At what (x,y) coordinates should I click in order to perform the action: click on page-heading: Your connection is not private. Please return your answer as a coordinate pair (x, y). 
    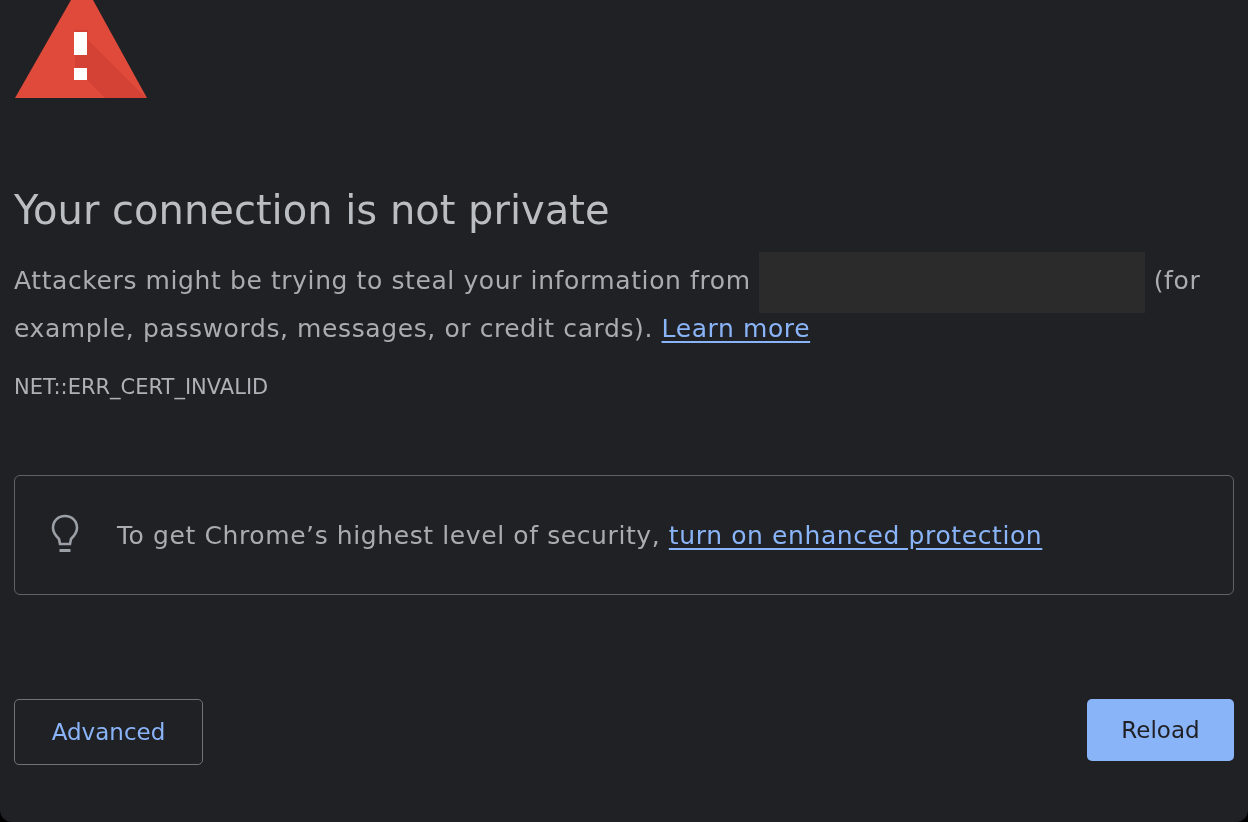
    Looking at the image, I should click on (312, 210).